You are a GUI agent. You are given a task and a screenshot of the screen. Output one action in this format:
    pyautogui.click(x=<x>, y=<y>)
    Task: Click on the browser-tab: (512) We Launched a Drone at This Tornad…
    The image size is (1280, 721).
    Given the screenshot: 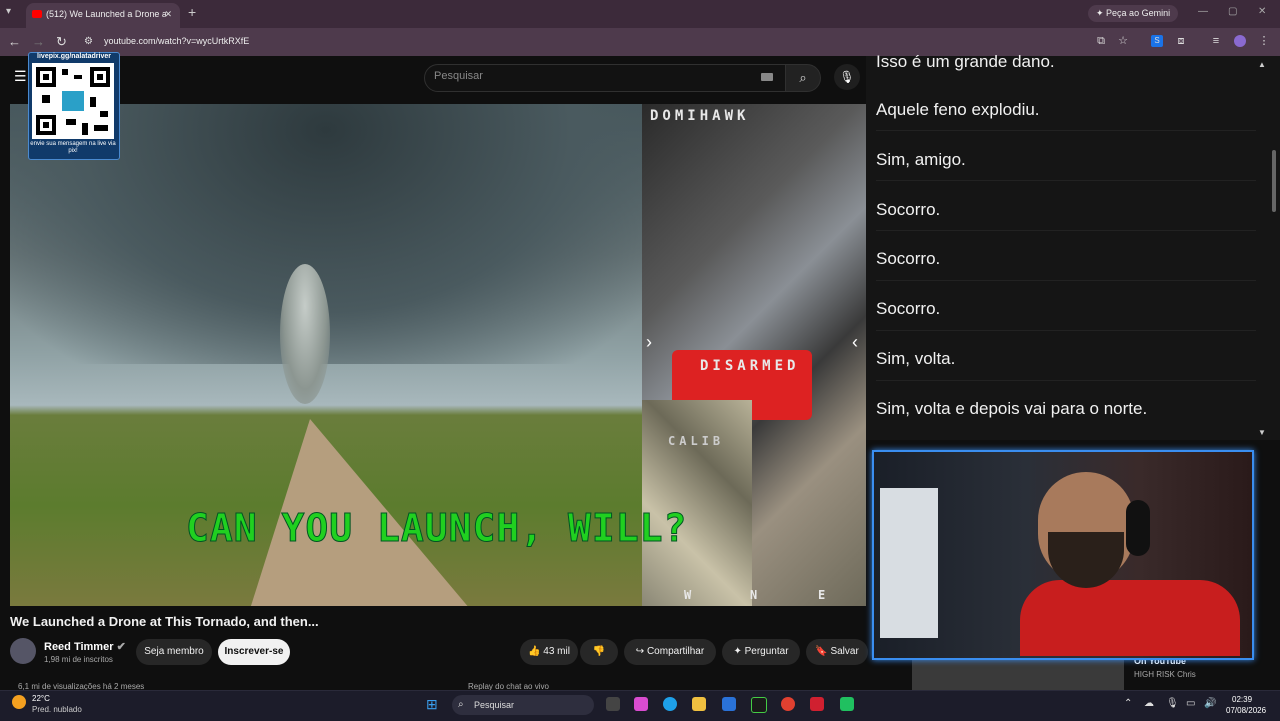 What is the action you would take?
    pyautogui.click(x=103, y=15)
    